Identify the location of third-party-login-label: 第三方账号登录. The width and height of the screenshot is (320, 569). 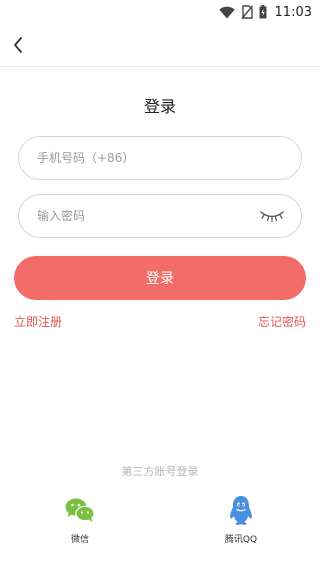
(160, 471).